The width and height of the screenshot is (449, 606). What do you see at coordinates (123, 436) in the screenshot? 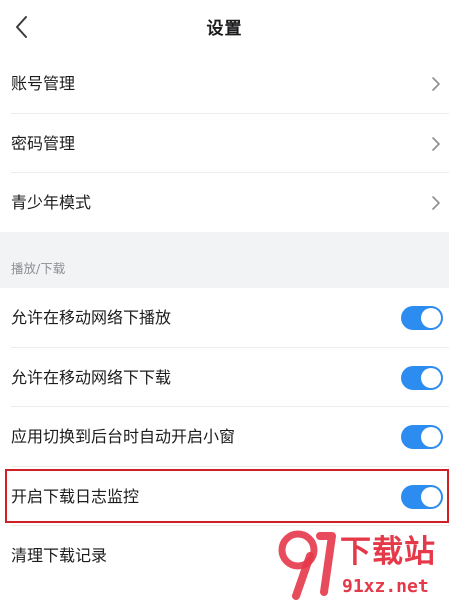
I see `settings-item-label: 应用切换到后台时自动开启小窗` at bounding box center [123, 436].